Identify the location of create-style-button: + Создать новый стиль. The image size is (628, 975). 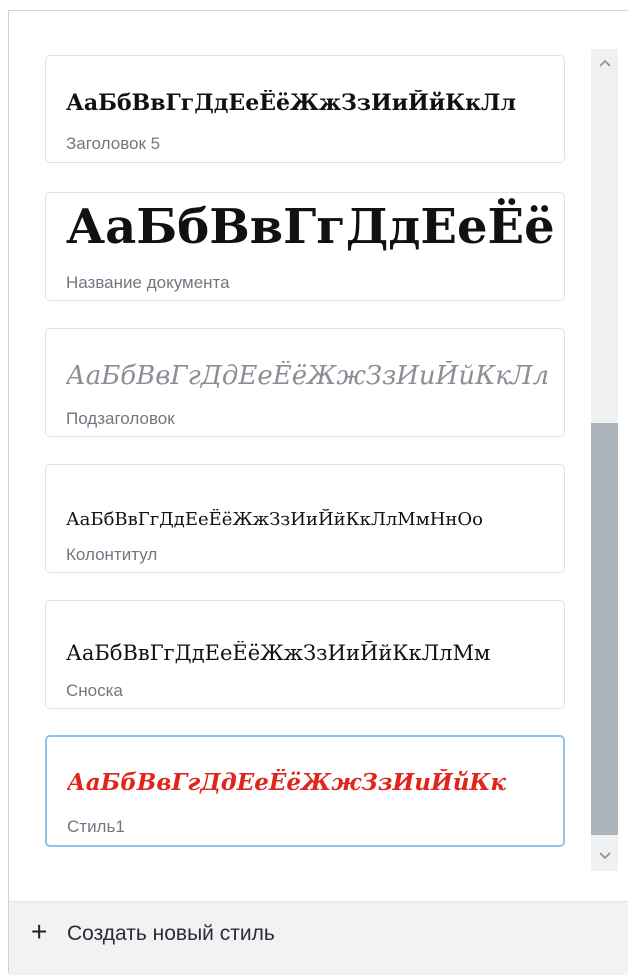
(318, 938).